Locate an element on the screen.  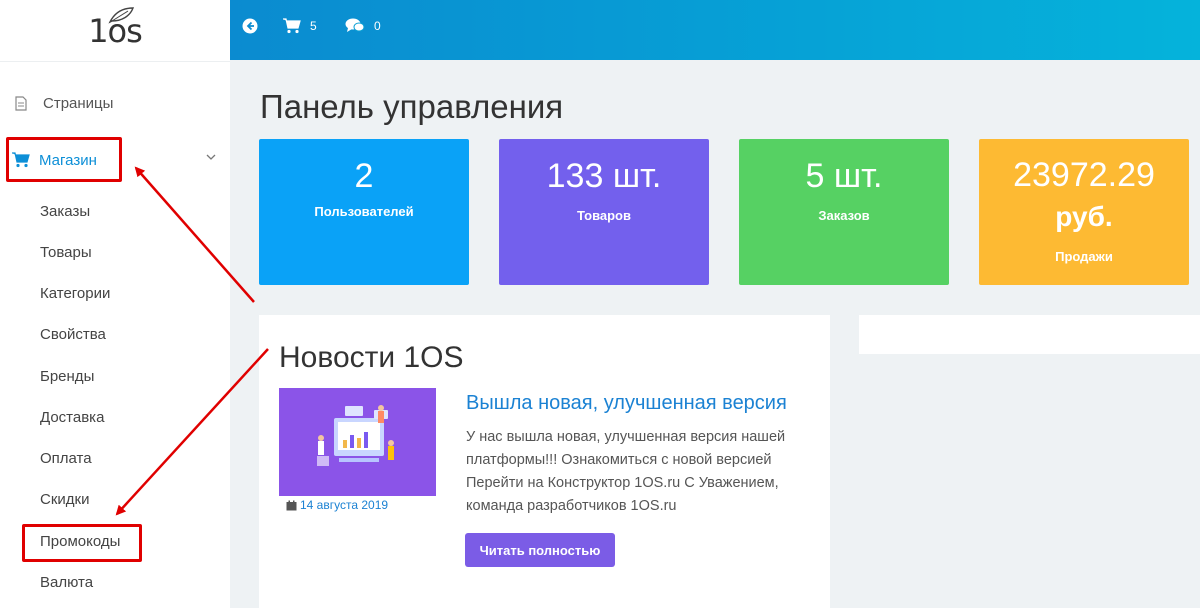
stat-users: 2 Пользователей is located at coordinates (364, 212).